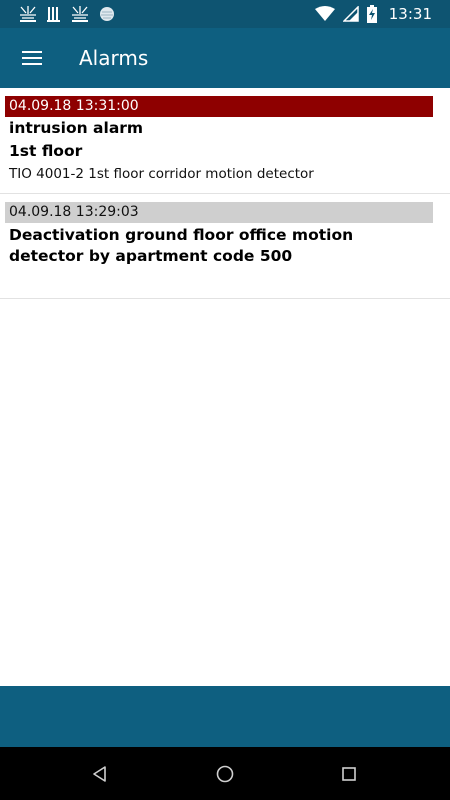 This screenshot has height=800, width=450. I want to click on recent-apps-icon, so click(349, 774).